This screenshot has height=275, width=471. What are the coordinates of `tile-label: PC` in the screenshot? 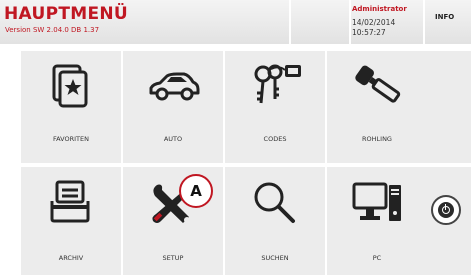 It's located at (377, 258).